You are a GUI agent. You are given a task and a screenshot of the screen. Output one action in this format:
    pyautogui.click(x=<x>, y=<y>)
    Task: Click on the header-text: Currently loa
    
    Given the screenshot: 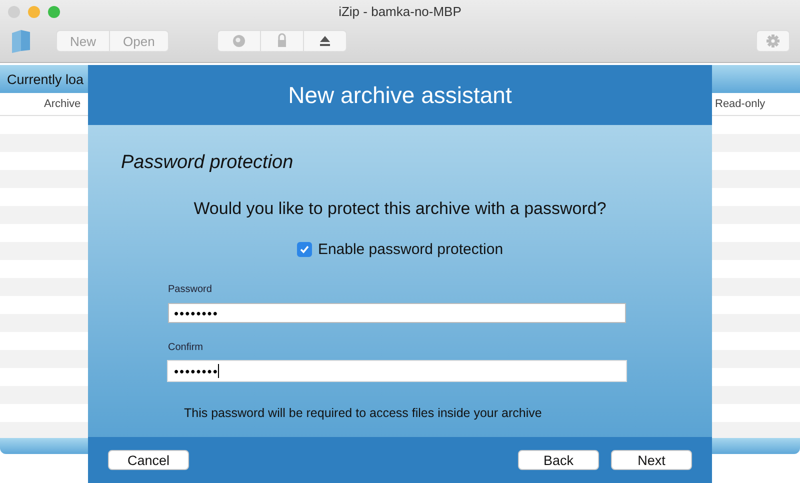 What is the action you would take?
    pyautogui.click(x=45, y=79)
    